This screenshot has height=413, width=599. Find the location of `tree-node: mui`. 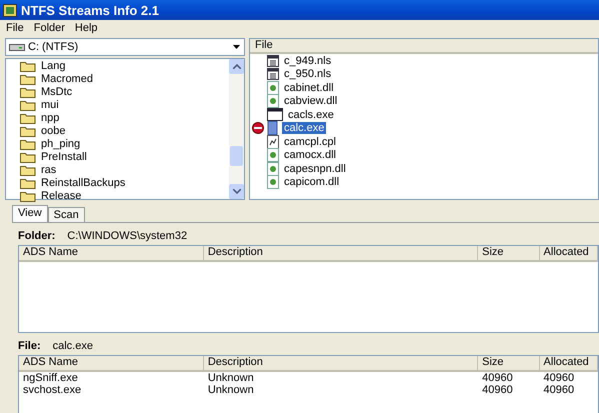

tree-node: mui is located at coordinates (50, 104).